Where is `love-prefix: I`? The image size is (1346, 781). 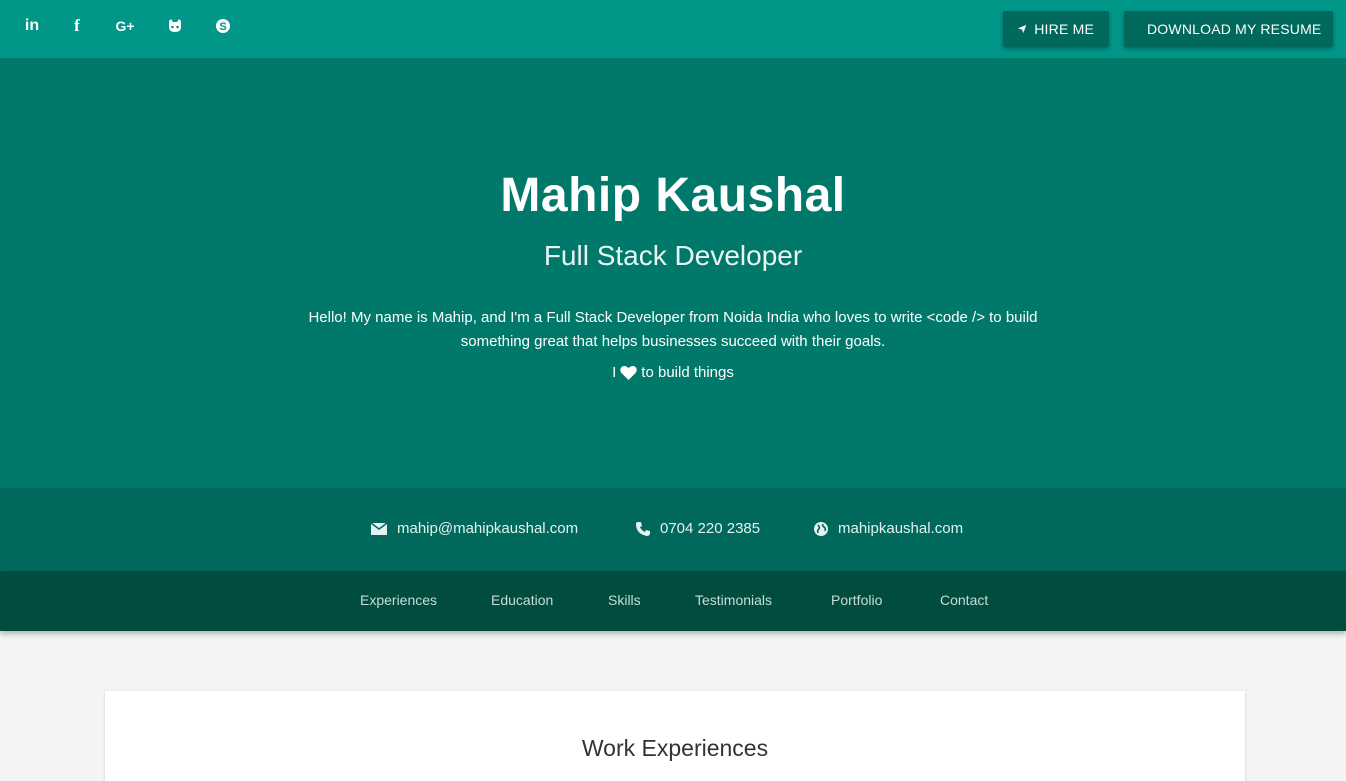
love-prefix: I is located at coordinates (614, 372).